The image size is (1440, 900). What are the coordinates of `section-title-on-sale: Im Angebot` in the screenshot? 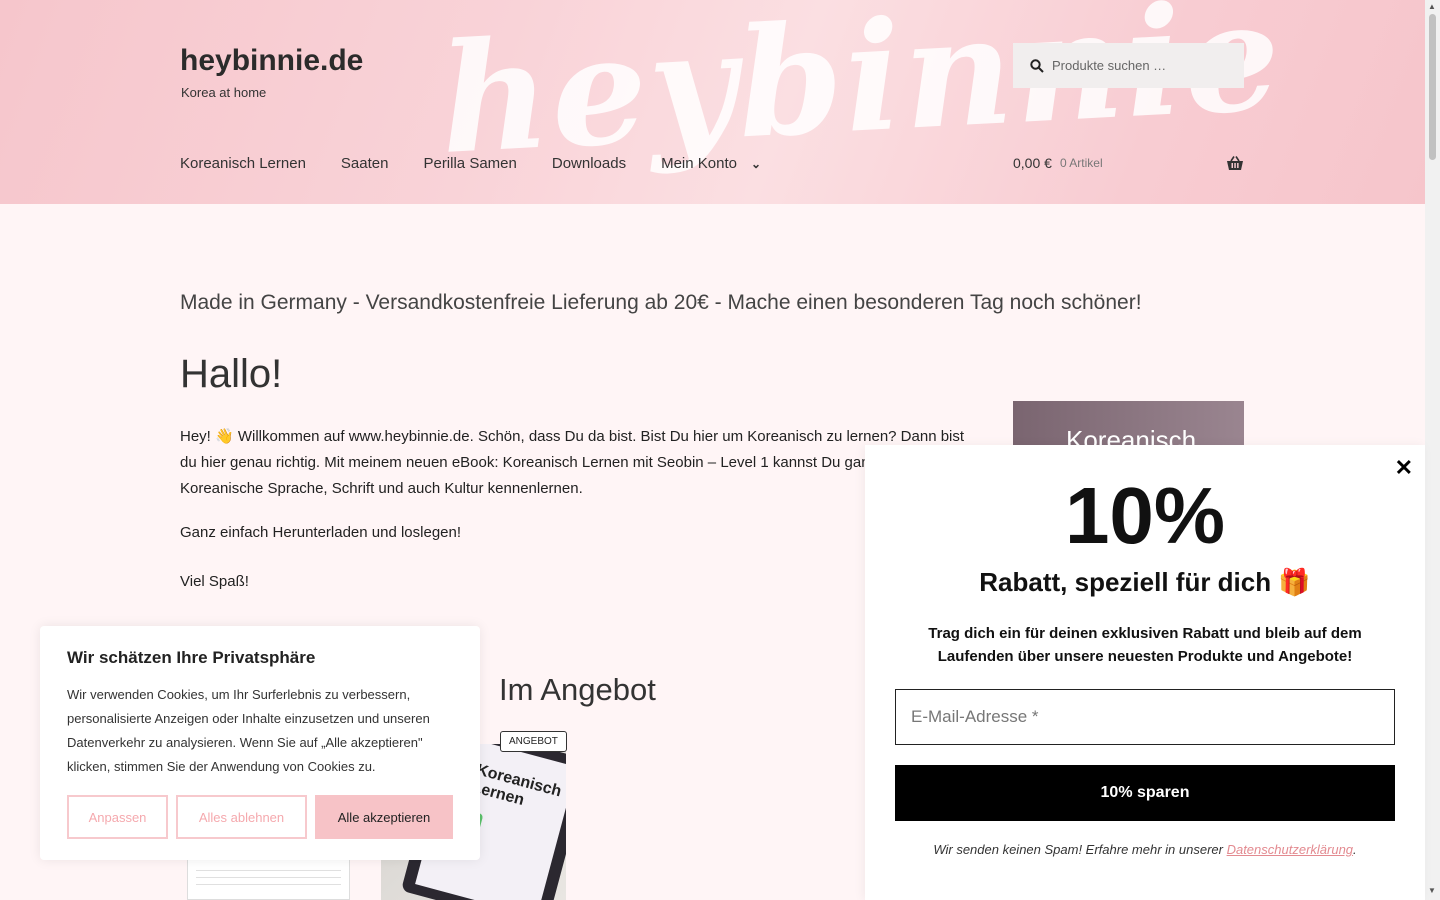 It's located at (577, 689).